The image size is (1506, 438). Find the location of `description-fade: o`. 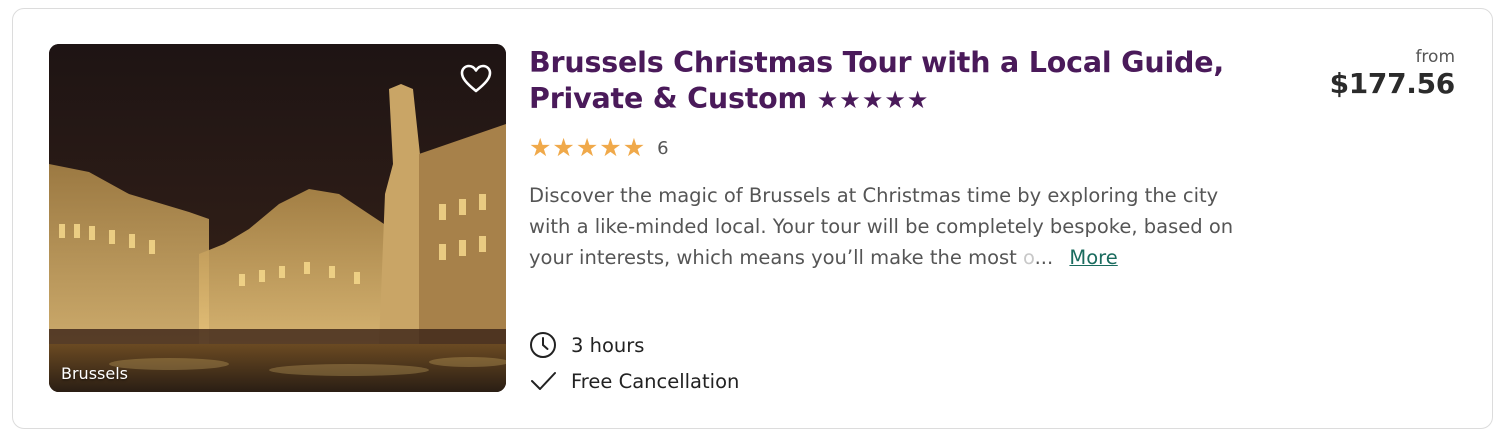

description-fade: o is located at coordinates (1029, 257).